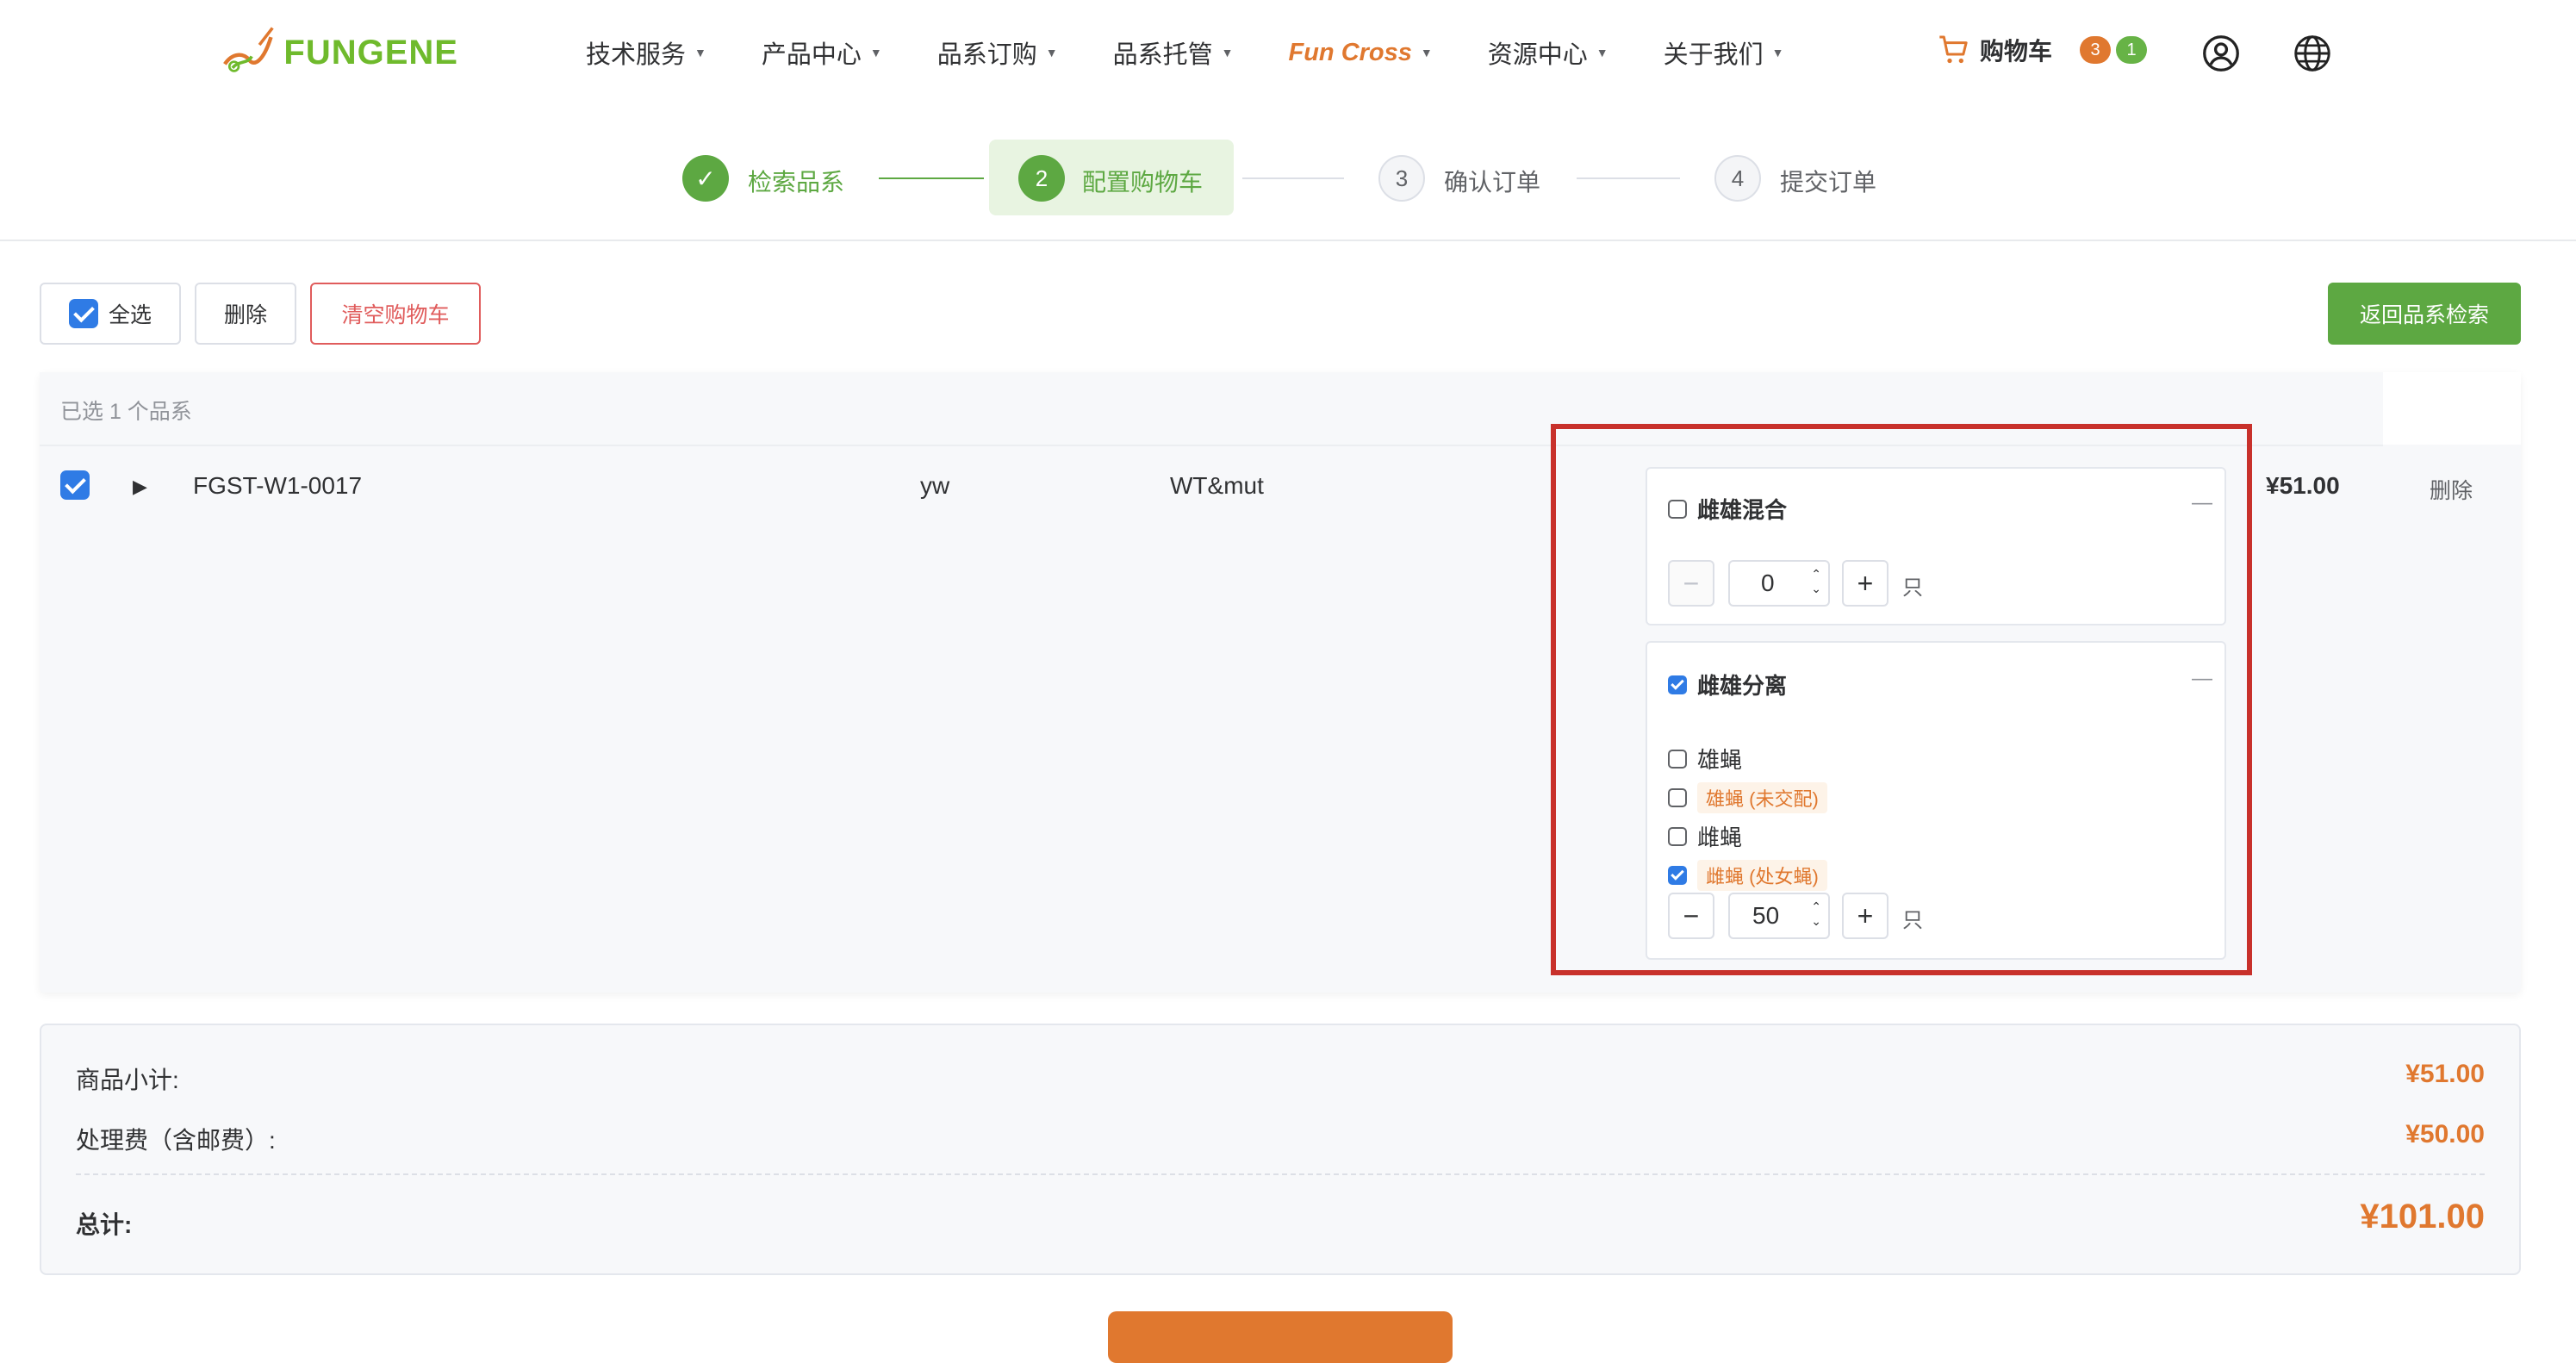  What do you see at coordinates (1902, 699) in the screenshot?
I see `highlight-annotation-box` at bounding box center [1902, 699].